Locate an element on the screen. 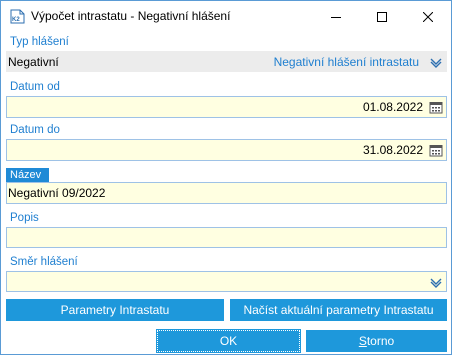  storno-label: torno is located at coordinates (380, 341).